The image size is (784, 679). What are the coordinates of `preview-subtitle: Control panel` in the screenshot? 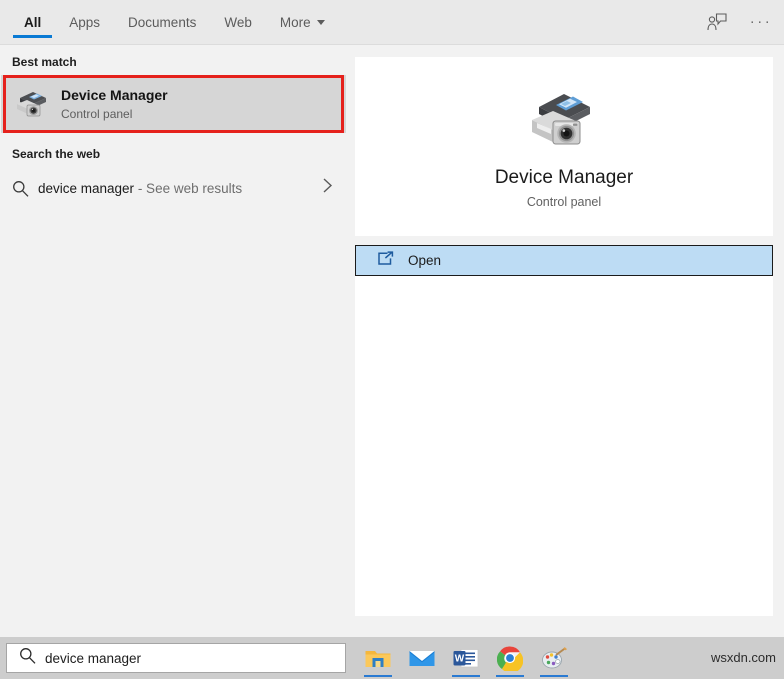 It's located at (564, 202).